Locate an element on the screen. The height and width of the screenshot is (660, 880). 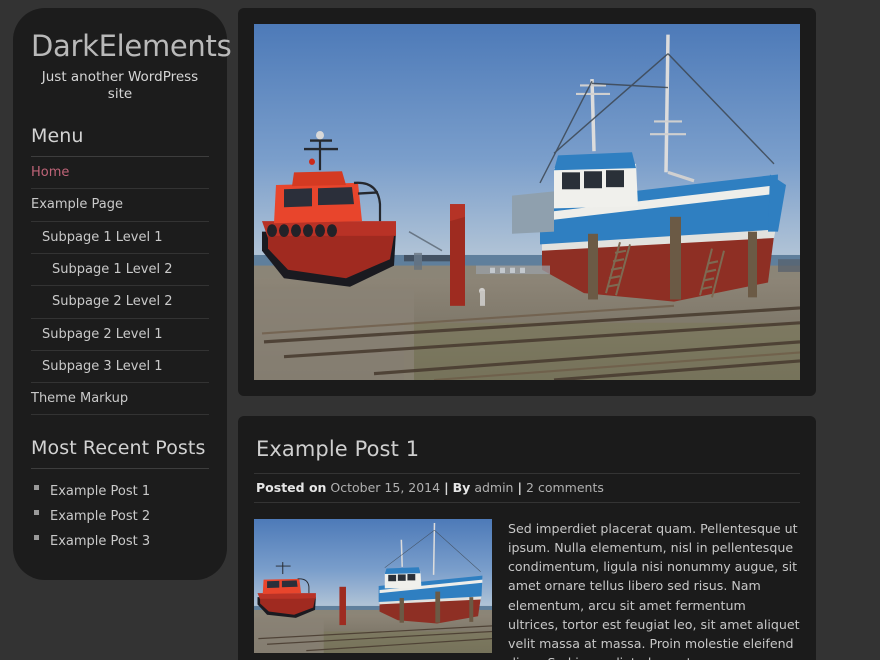
post-thumbnail is located at coordinates (373, 586).